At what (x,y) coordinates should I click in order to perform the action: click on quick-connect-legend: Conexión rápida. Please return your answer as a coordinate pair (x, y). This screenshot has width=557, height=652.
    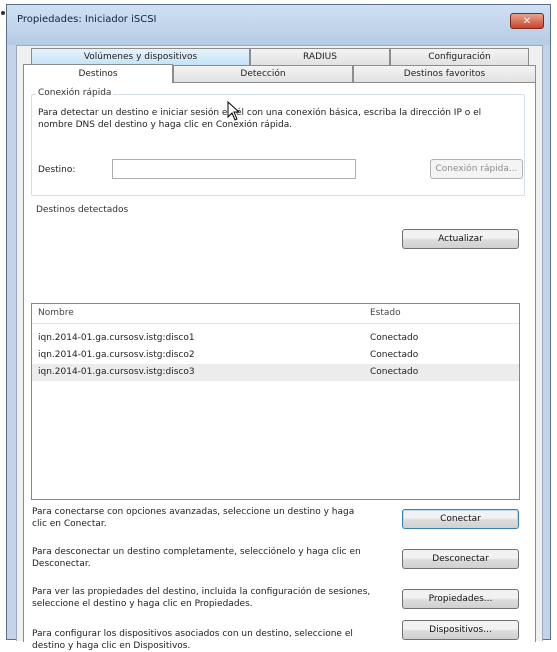
    Looking at the image, I should click on (75, 93).